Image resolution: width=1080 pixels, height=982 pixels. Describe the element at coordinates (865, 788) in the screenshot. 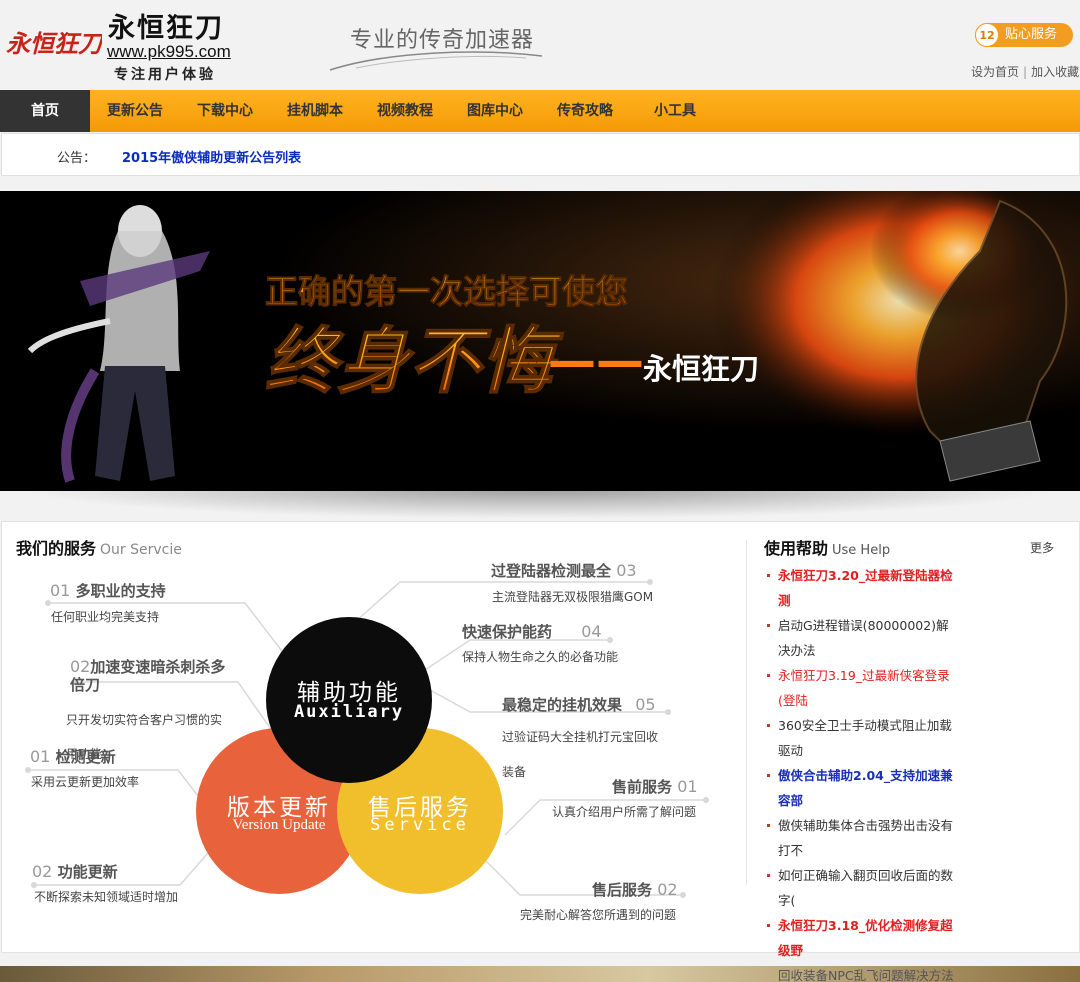

I see `help-list-item-text: 傲侠合击辅助2.04_支持加速兼容部` at that location.